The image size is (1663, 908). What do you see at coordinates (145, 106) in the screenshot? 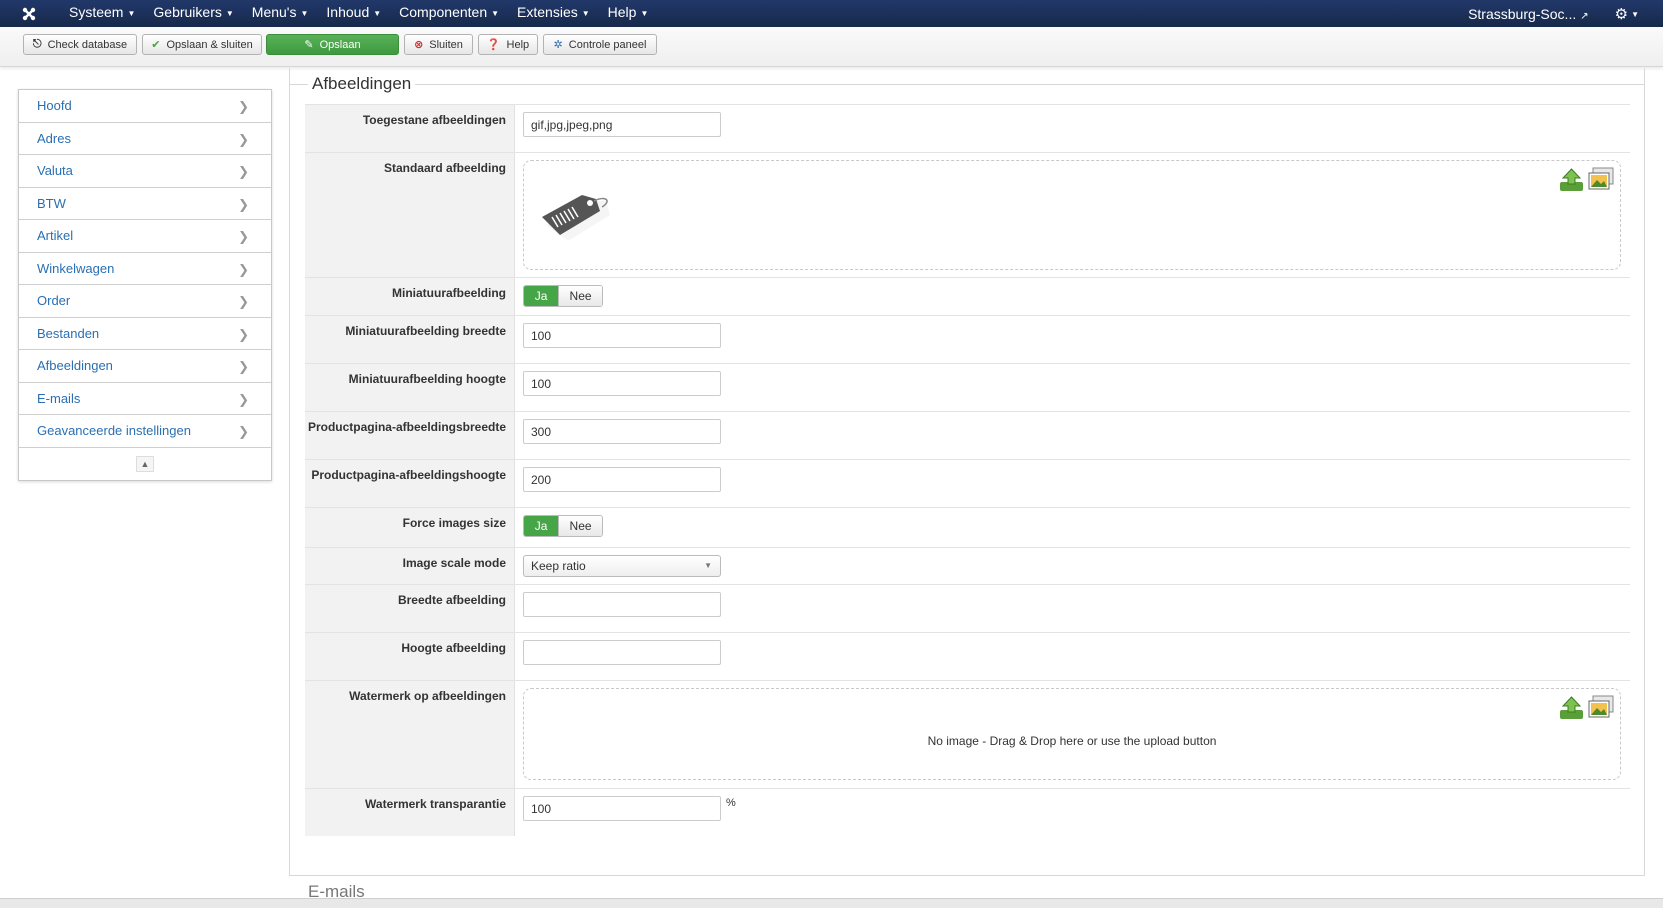
I see `sidebar-item-hoofd: Hoofd ❯` at bounding box center [145, 106].